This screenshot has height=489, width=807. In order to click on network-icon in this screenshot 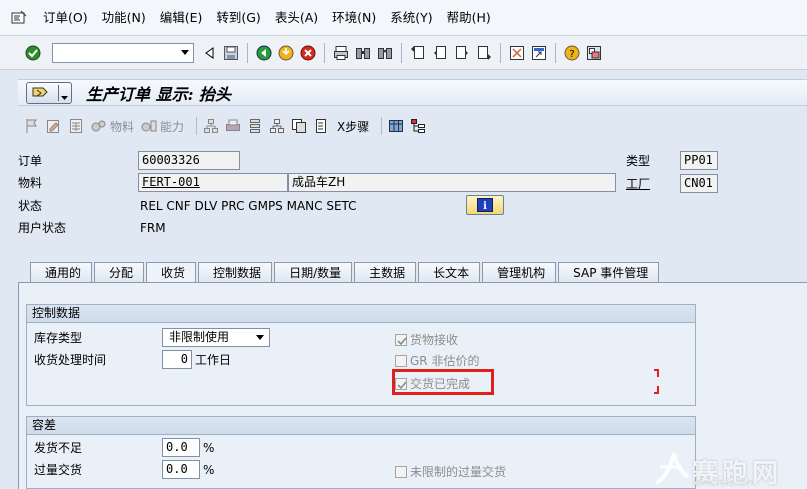, I will do `click(277, 126)`.